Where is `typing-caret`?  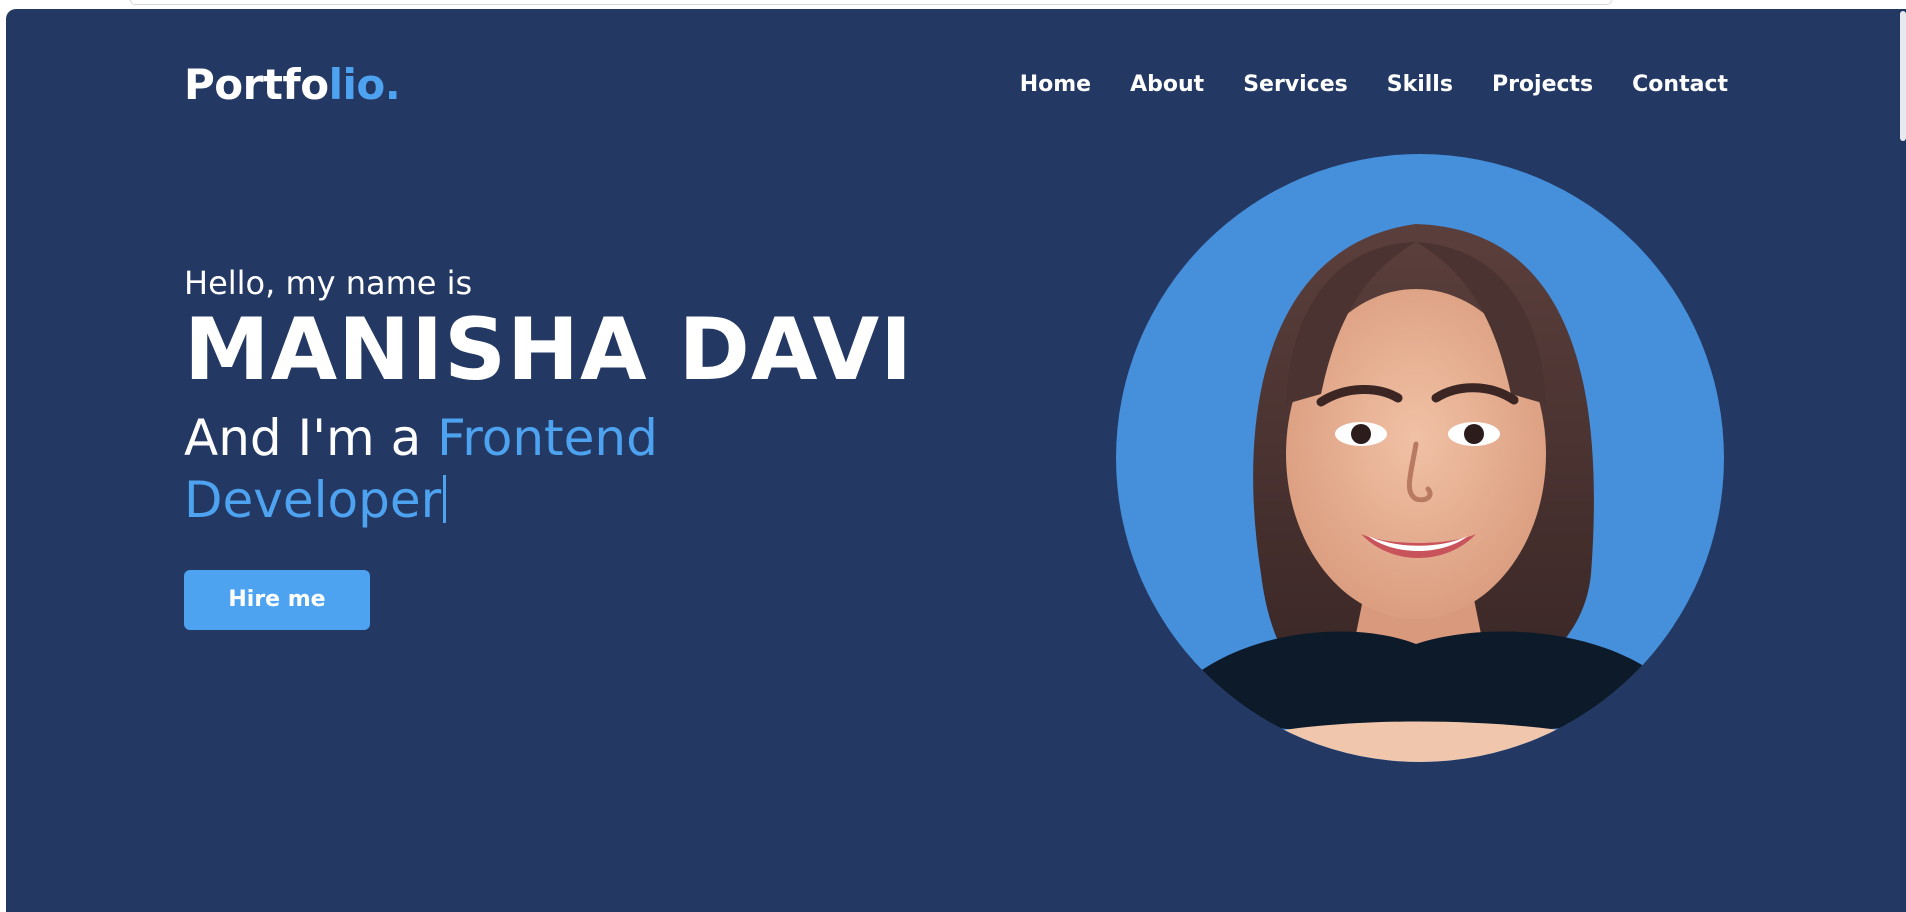 typing-caret is located at coordinates (445, 499).